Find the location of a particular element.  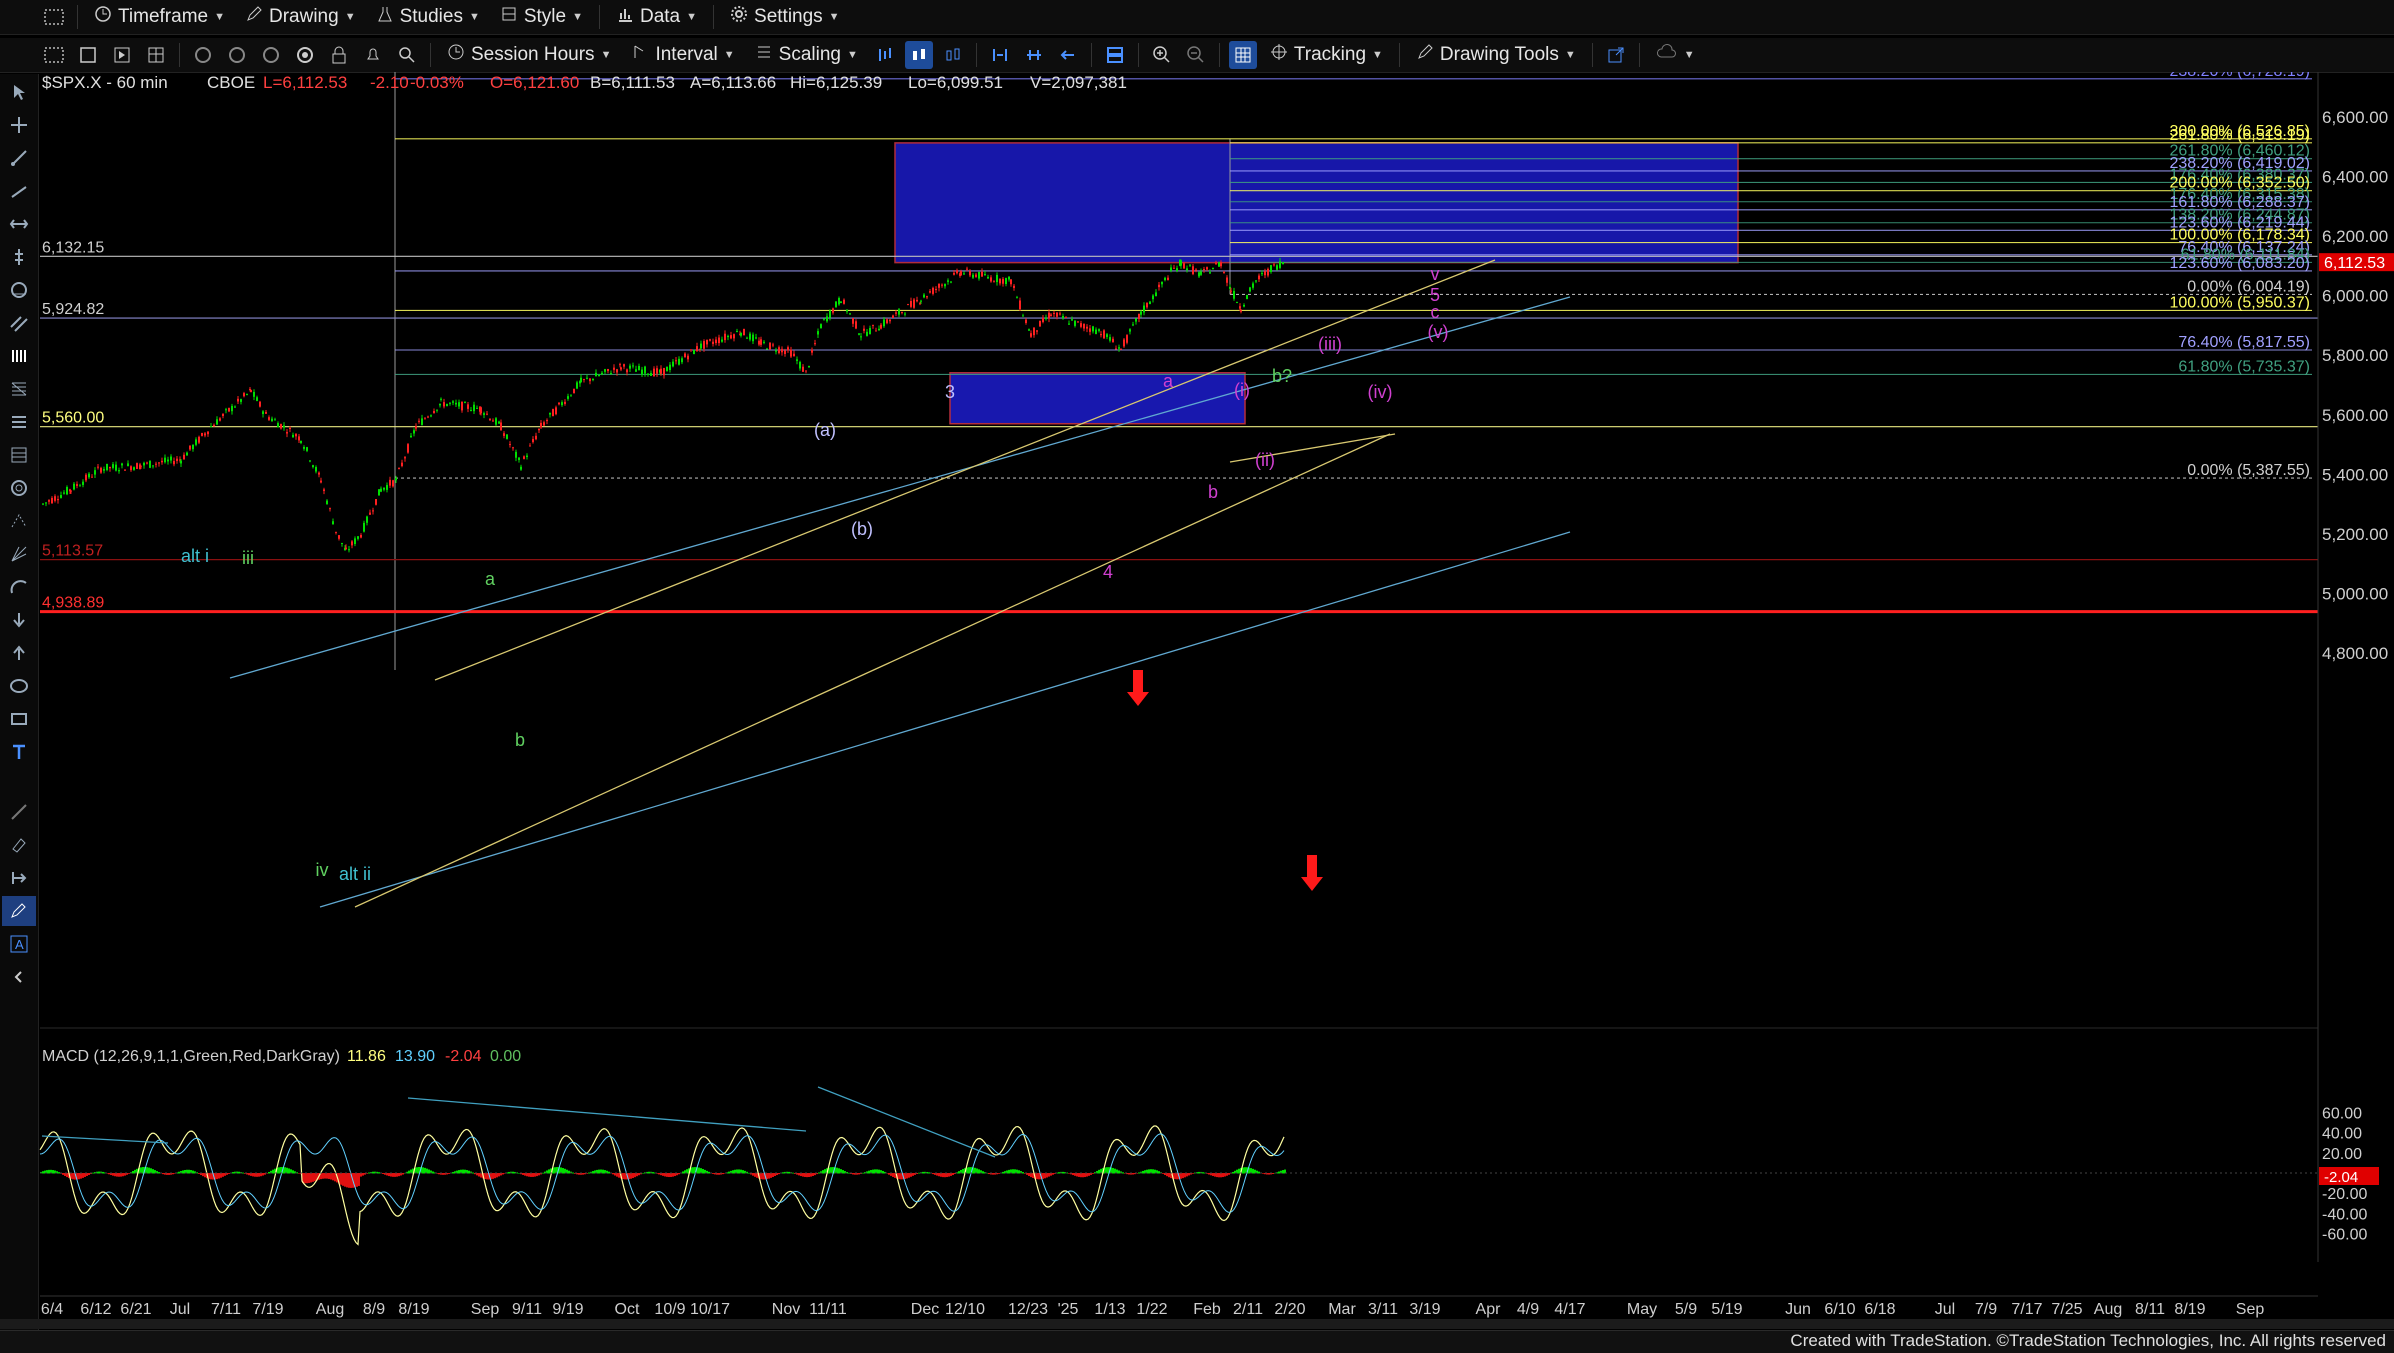

bar-type-icon is located at coordinates (885, 55).